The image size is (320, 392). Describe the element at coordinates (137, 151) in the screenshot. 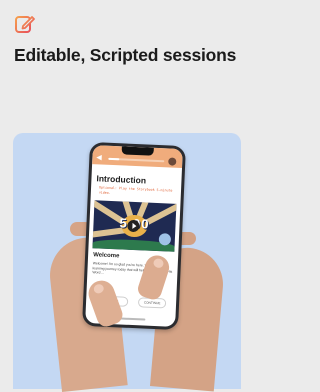

I see `phone-notch` at that location.